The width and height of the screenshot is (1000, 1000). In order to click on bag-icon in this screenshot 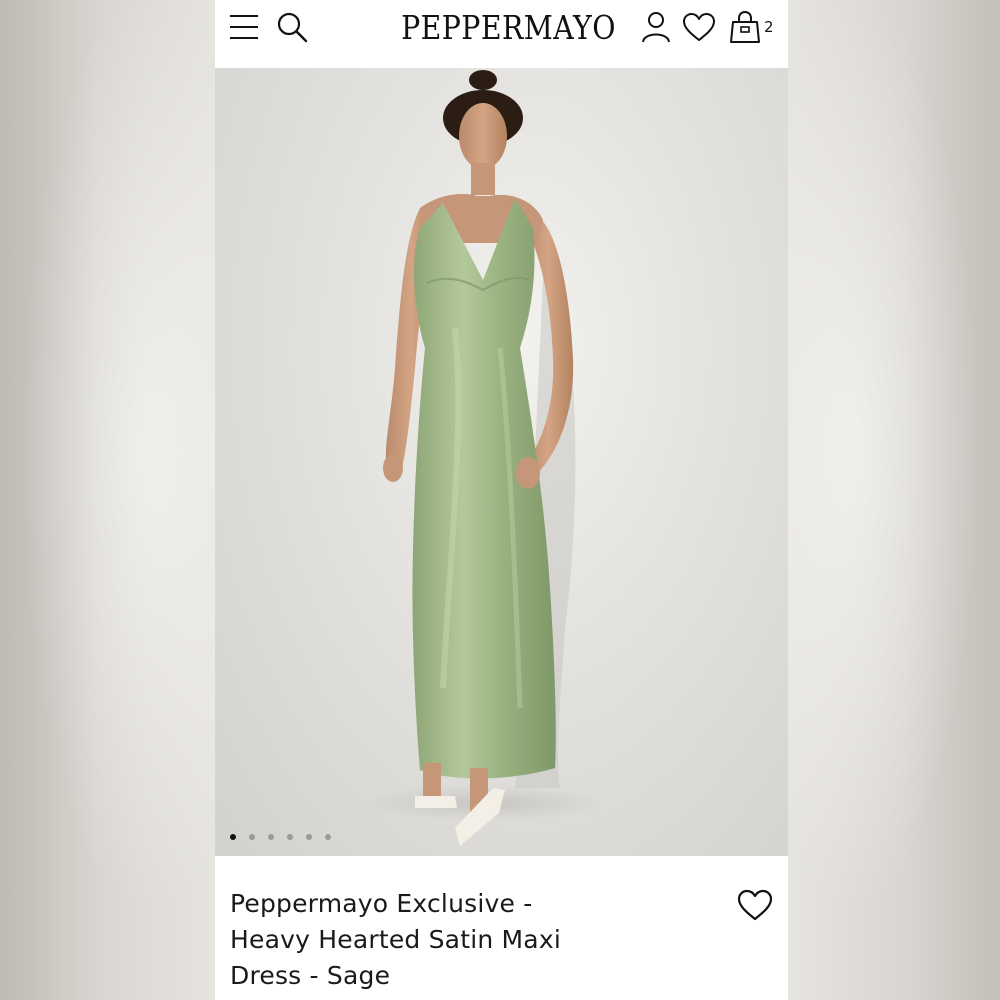, I will do `click(745, 27)`.